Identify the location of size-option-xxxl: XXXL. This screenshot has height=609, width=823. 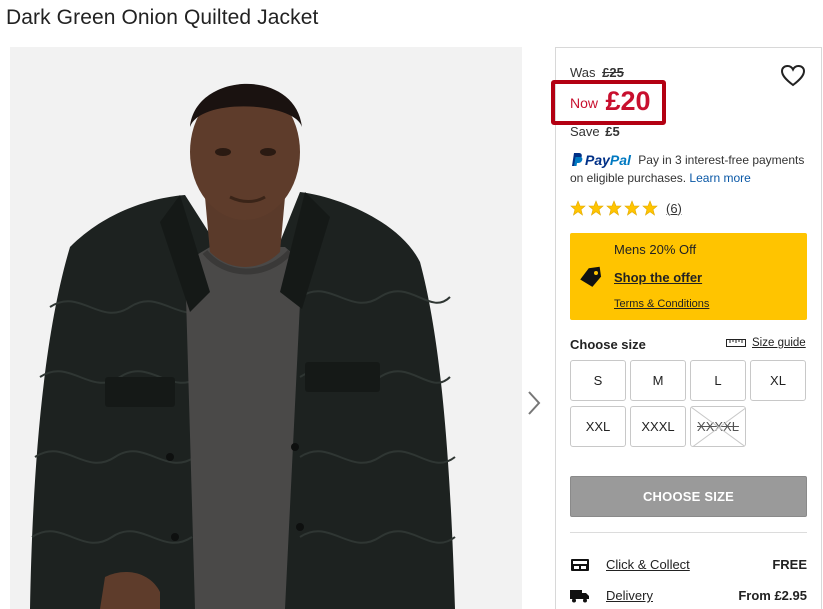
(658, 426).